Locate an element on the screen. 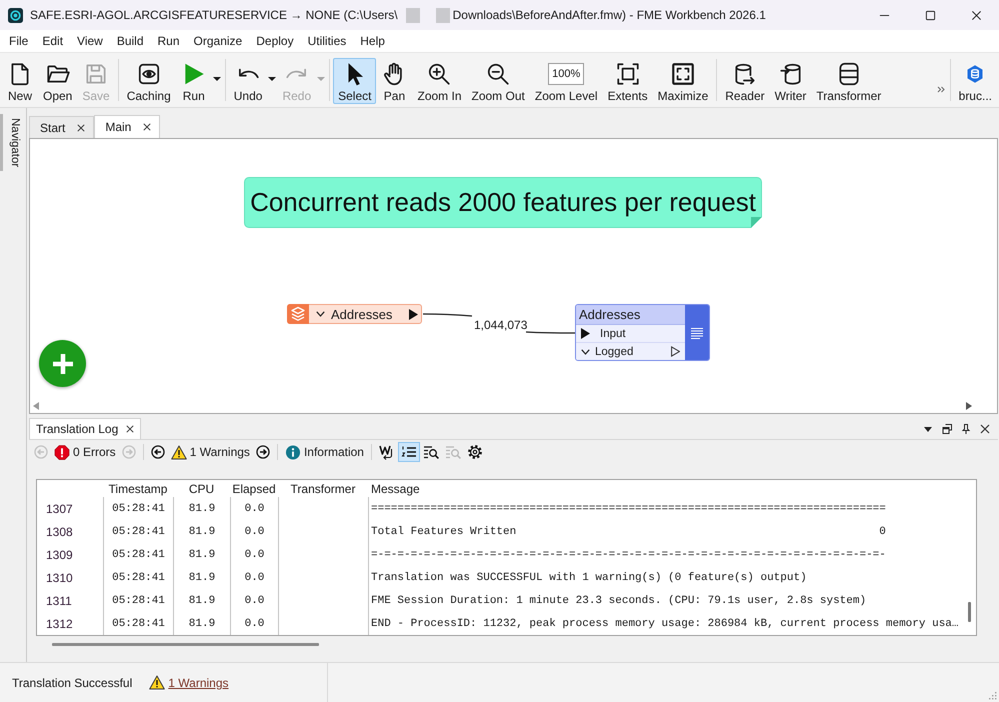  horizontal-scrollbar-thumb is located at coordinates (185, 644).